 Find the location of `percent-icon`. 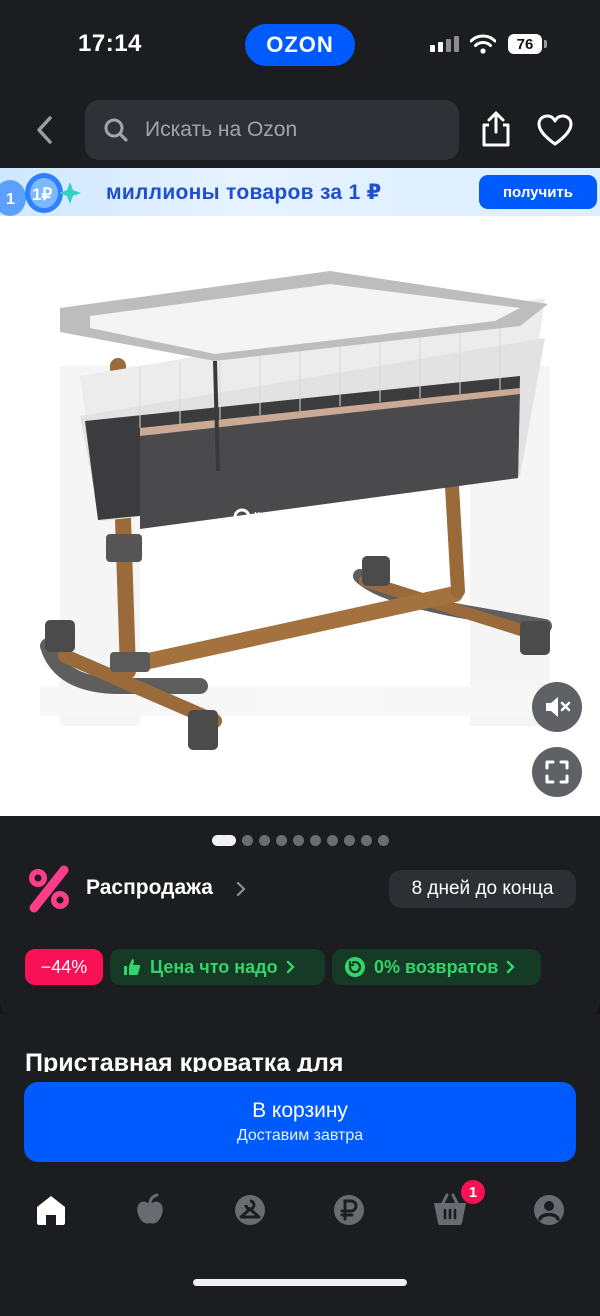

percent-icon is located at coordinates (49, 889).